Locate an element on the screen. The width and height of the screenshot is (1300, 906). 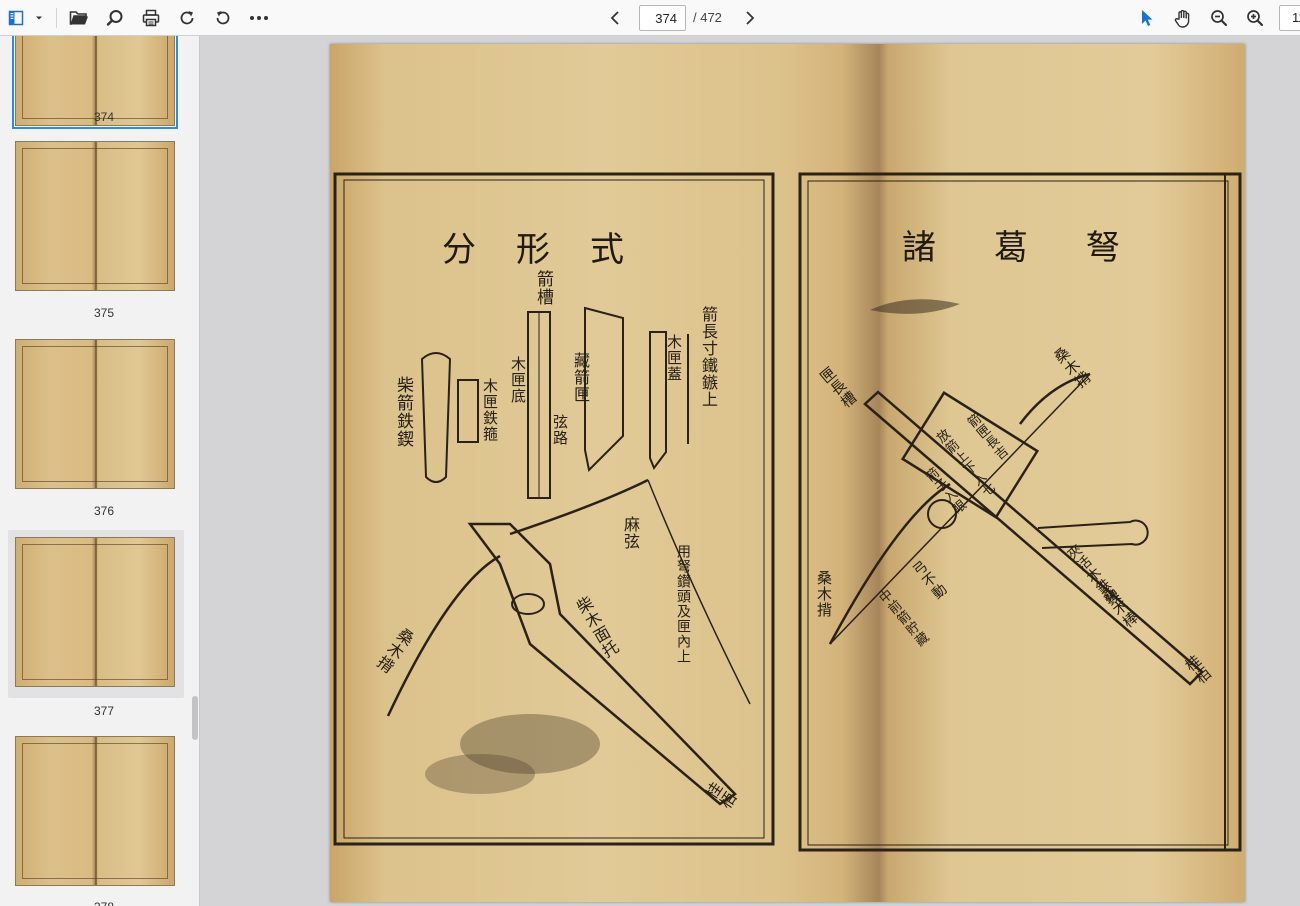
label-wood-box-iron: 木匣鉄箍 is located at coordinates (490, 410).